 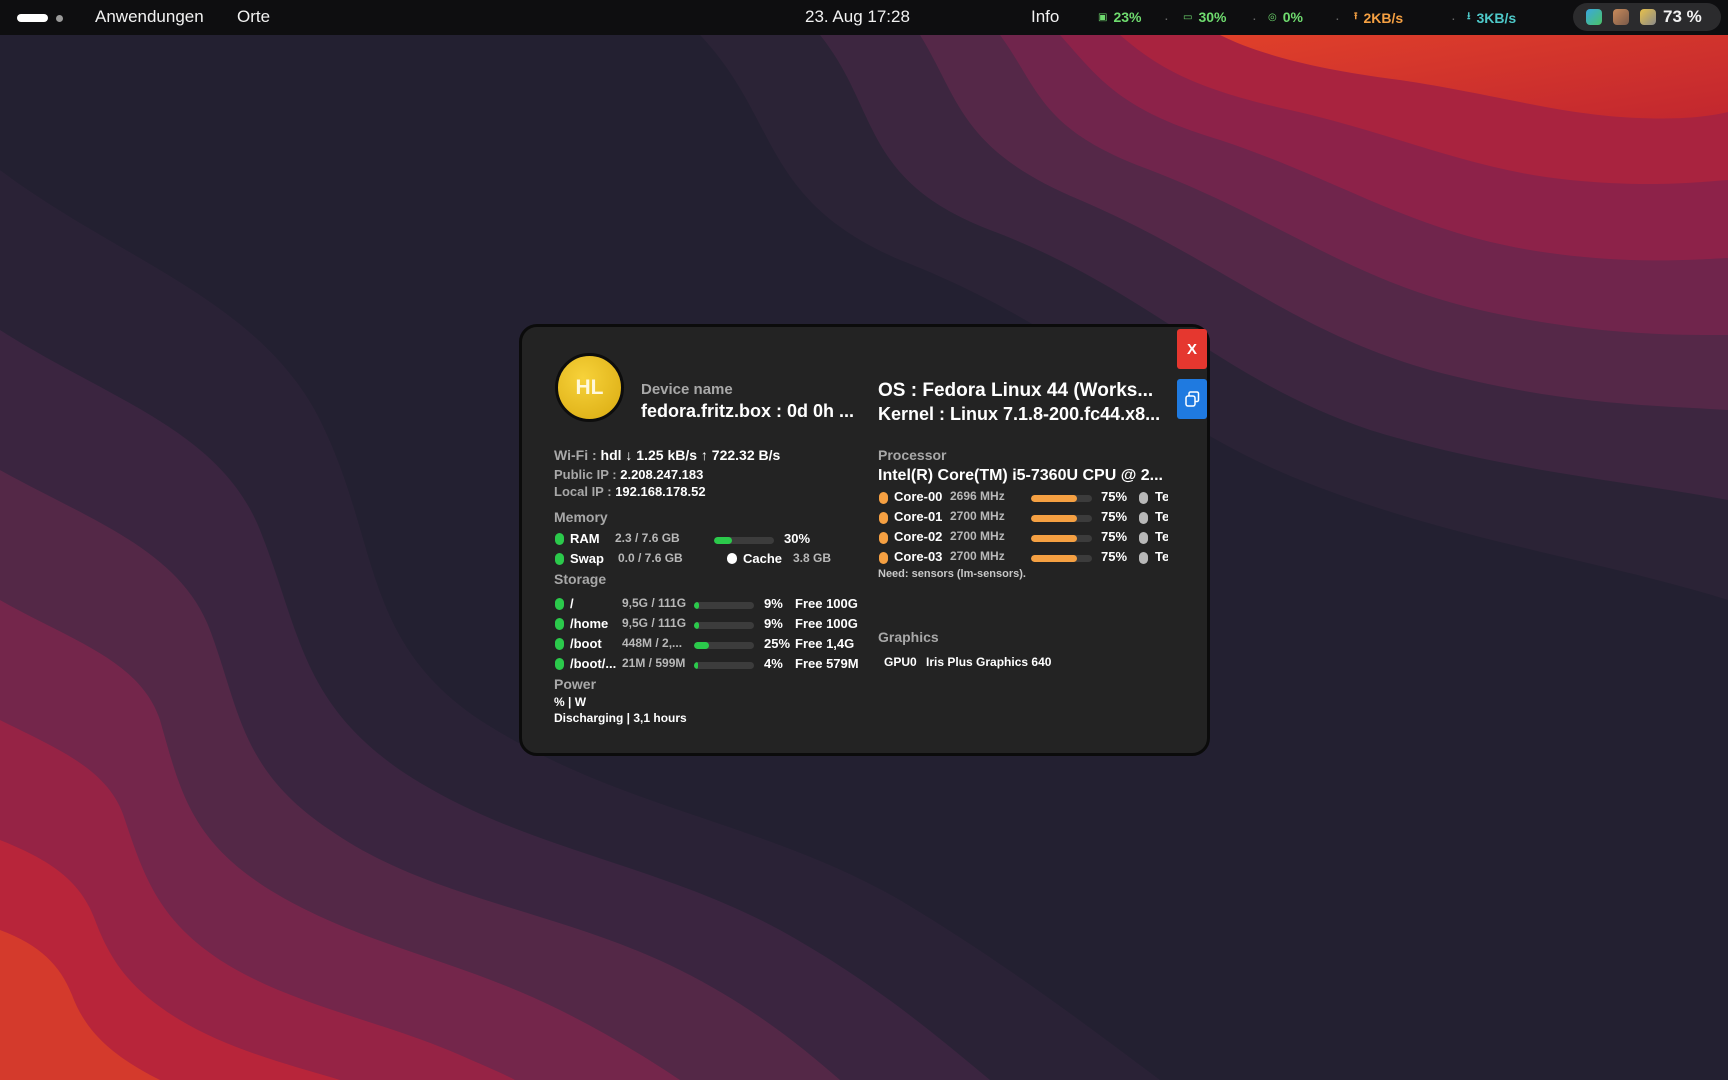 I want to click on swap-label: Swap, so click(x=587, y=558).